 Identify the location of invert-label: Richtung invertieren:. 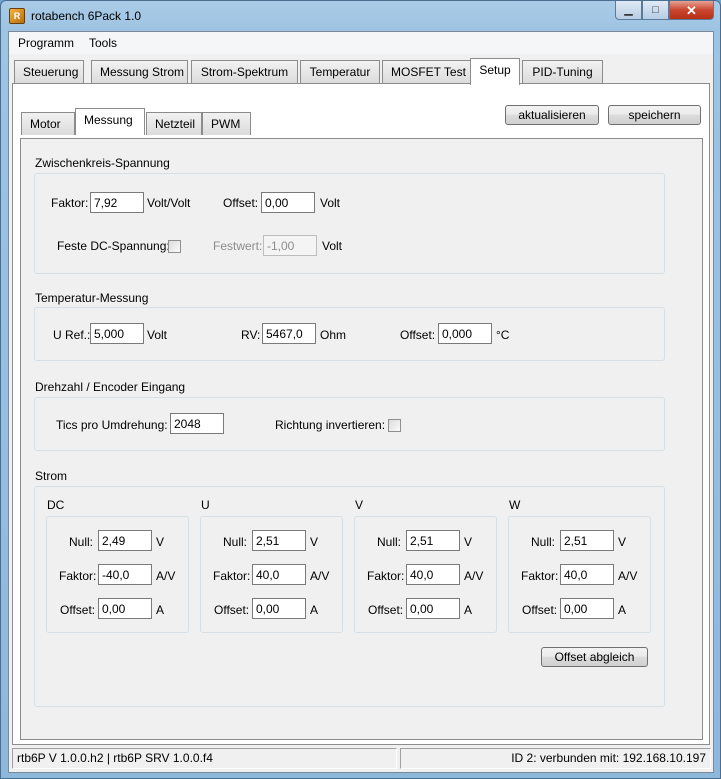
(330, 425).